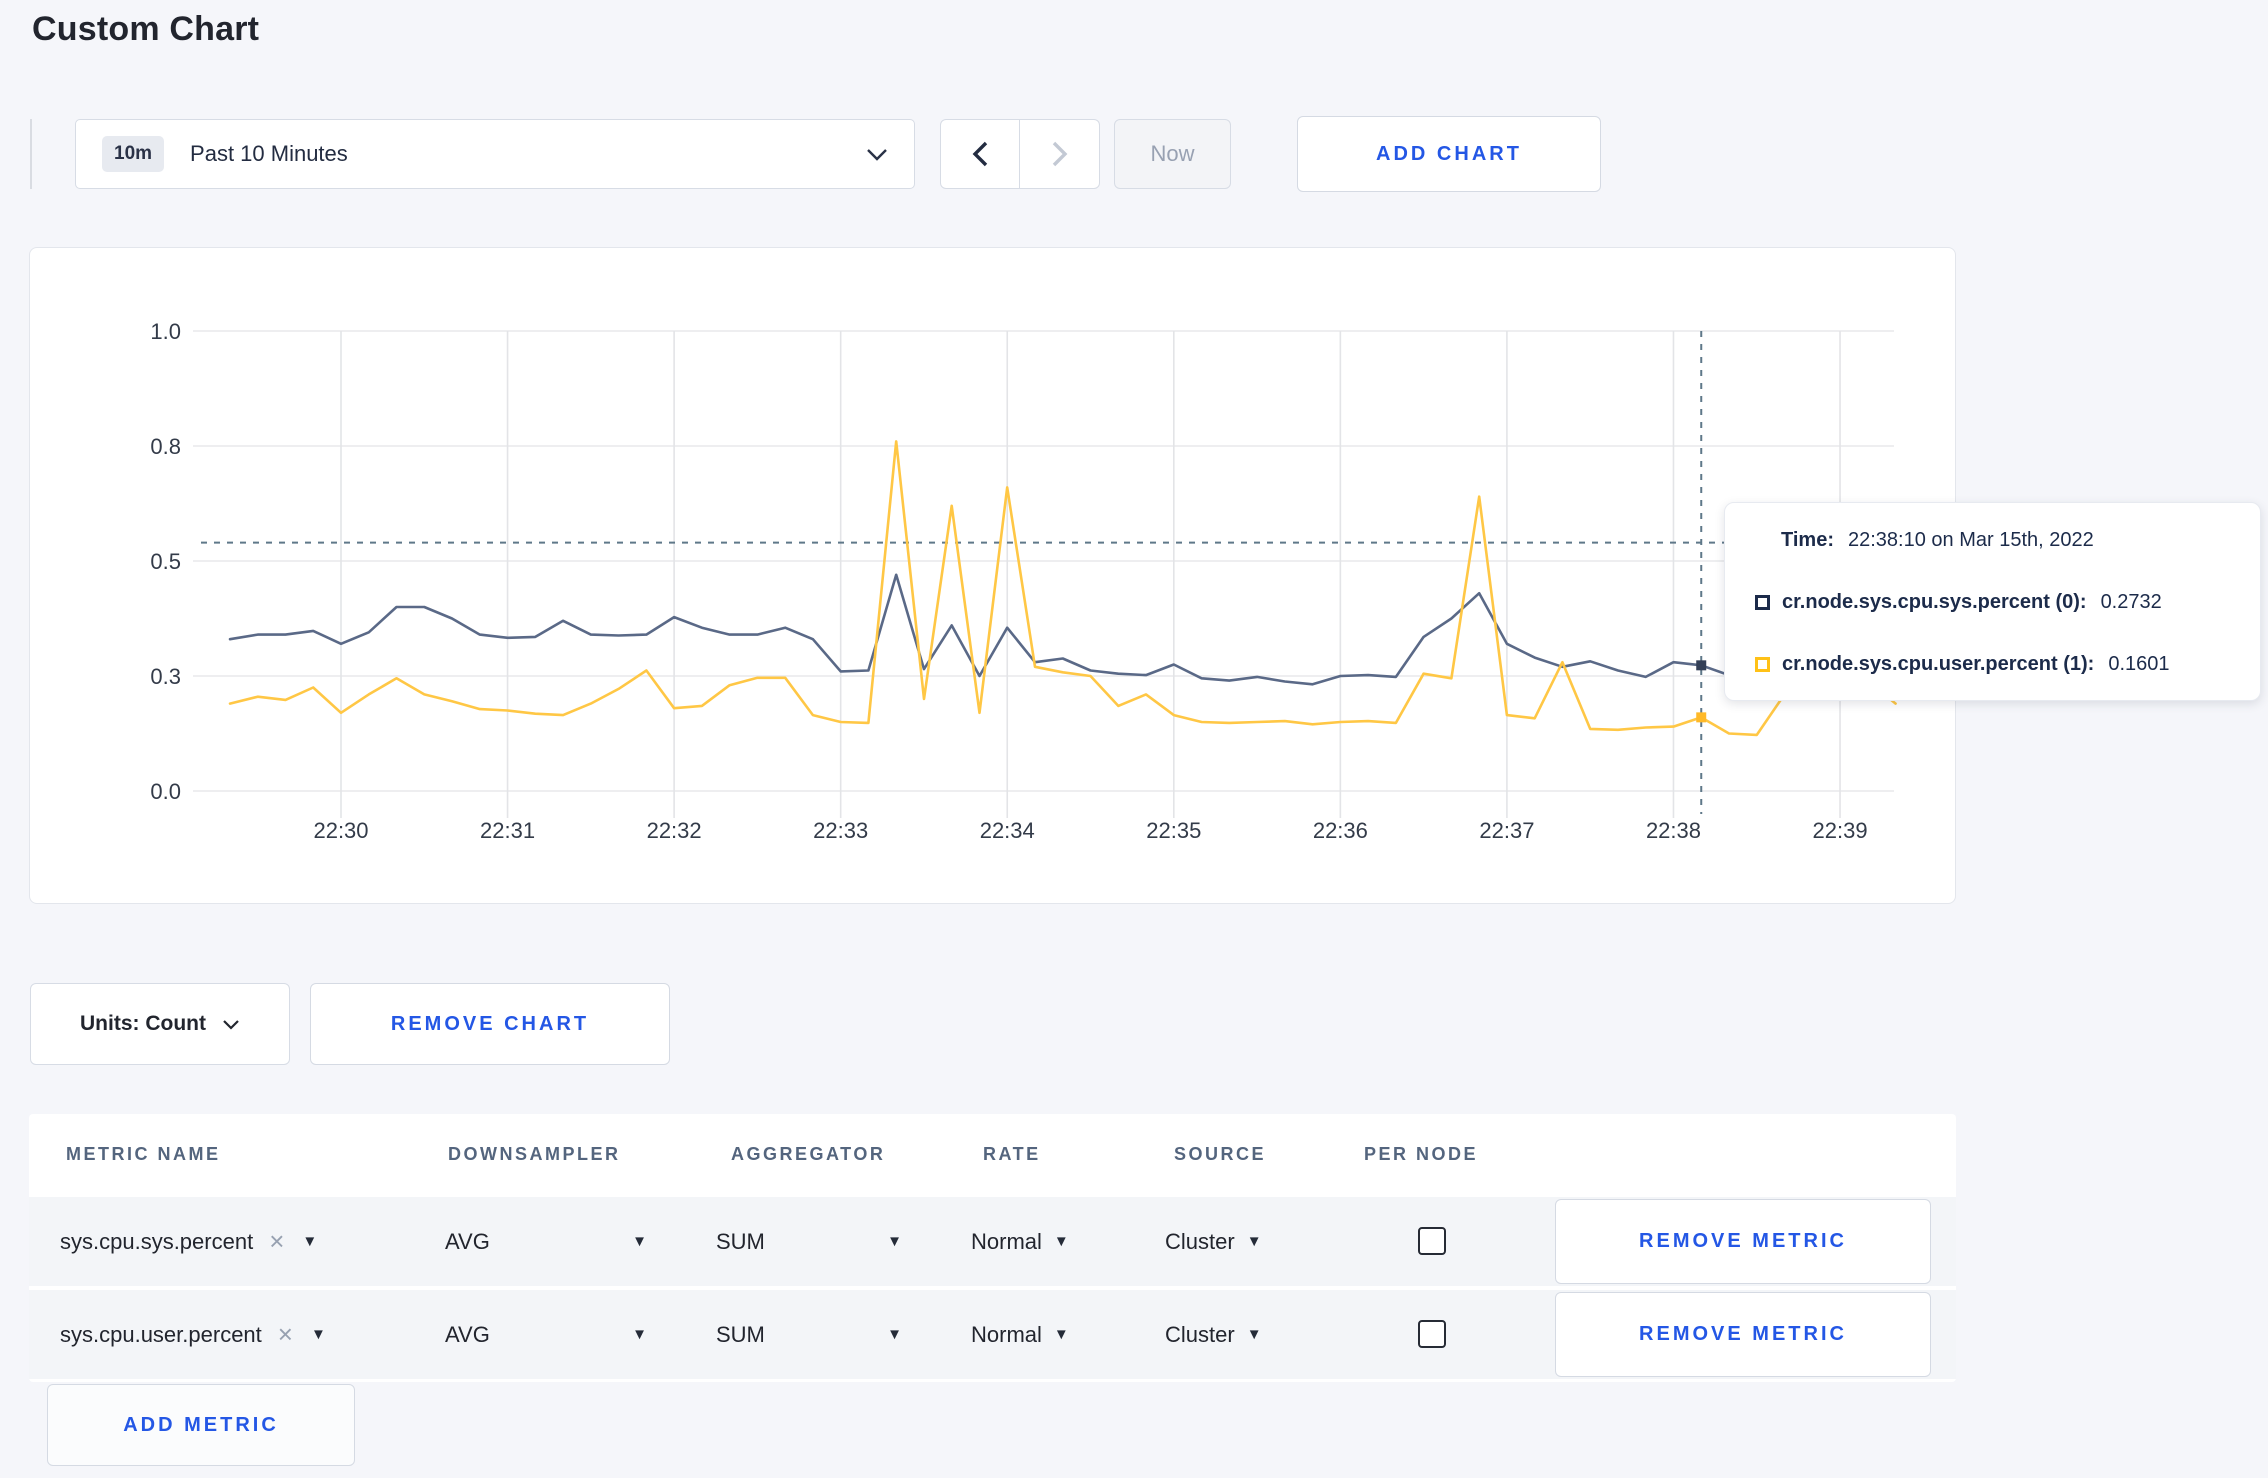 The height and width of the screenshot is (1478, 2268). Describe the element at coordinates (133, 154) in the screenshot. I see `time-window-badge: 10m` at that location.